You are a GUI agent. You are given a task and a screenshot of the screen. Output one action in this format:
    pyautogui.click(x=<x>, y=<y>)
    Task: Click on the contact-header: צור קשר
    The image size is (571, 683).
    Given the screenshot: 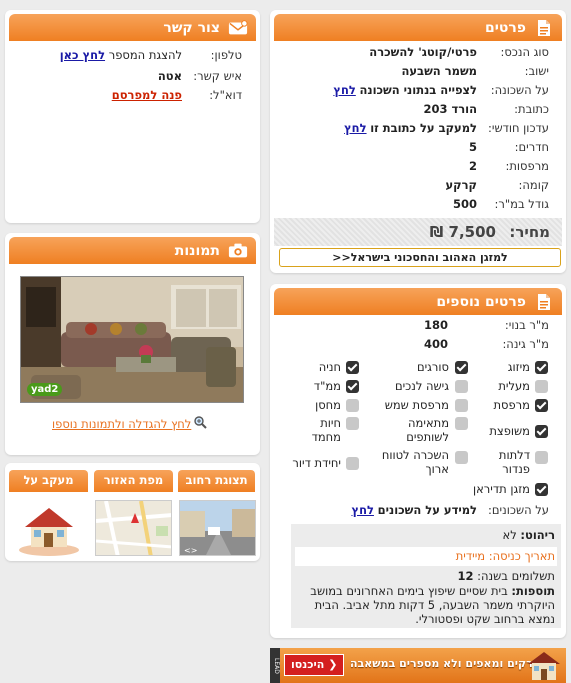 What is the action you would take?
    pyautogui.click(x=132, y=27)
    